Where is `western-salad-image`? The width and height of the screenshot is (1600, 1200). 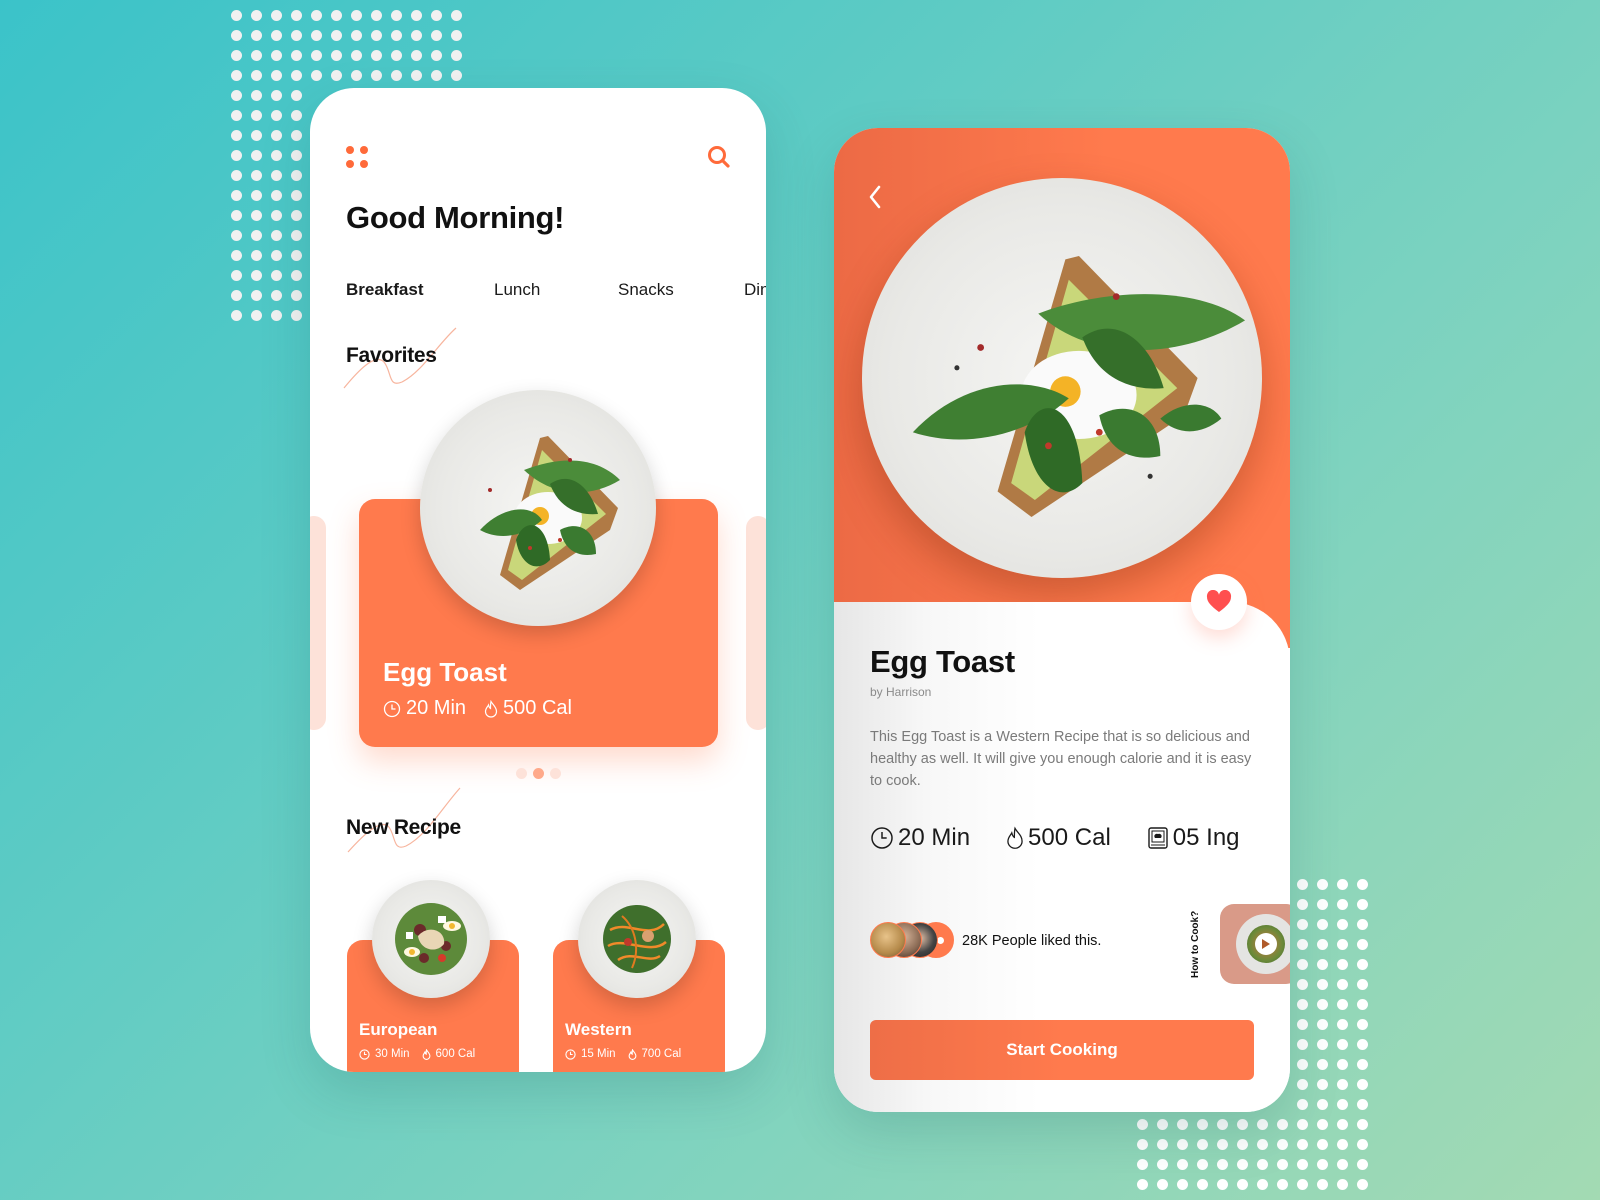 western-salad-image is located at coordinates (637, 939).